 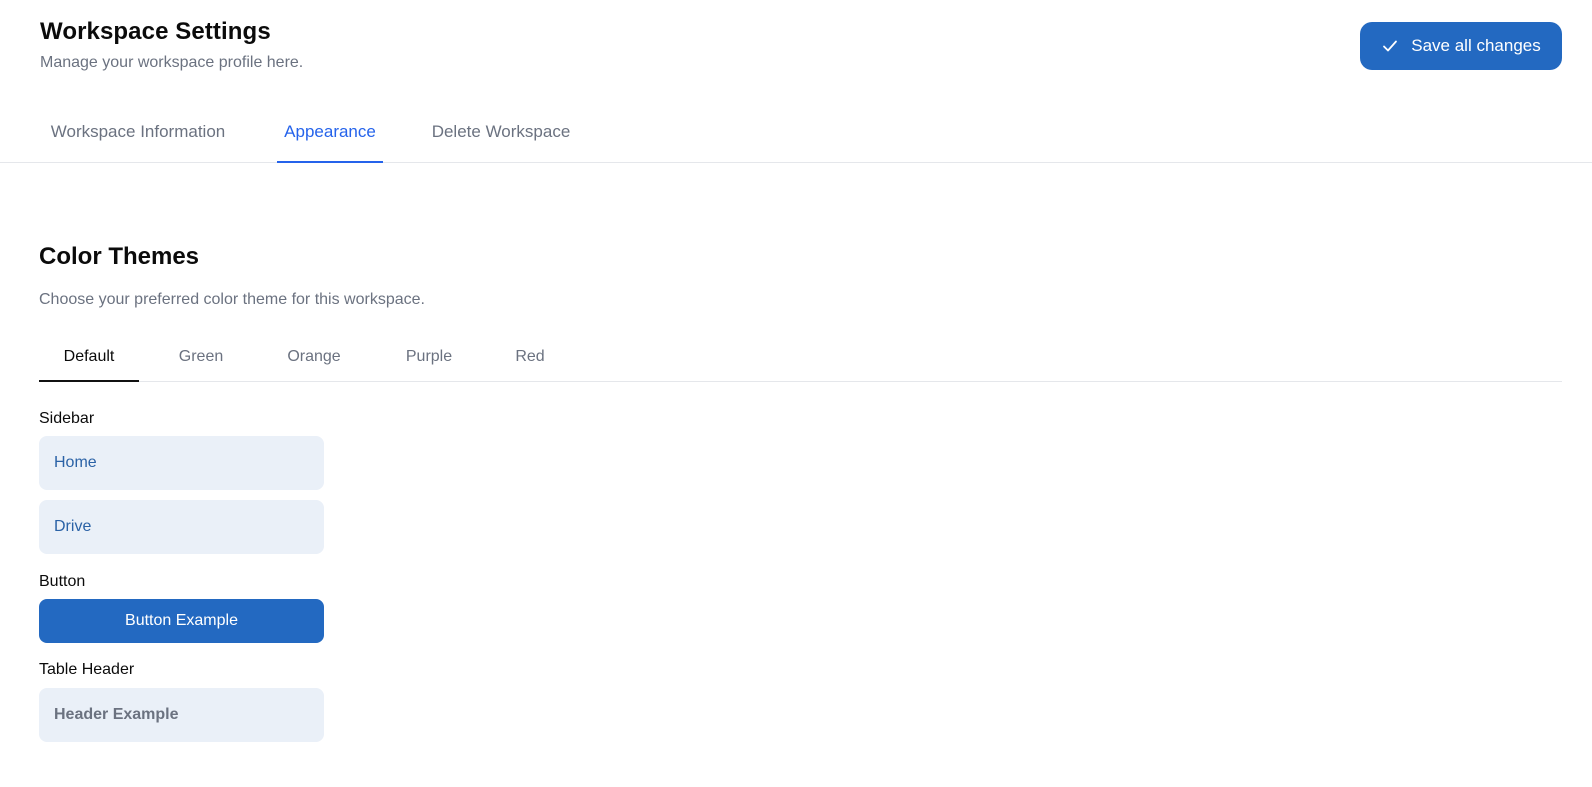 I want to click on save-button-label: Save all changes, so click(x=1476, y=45).